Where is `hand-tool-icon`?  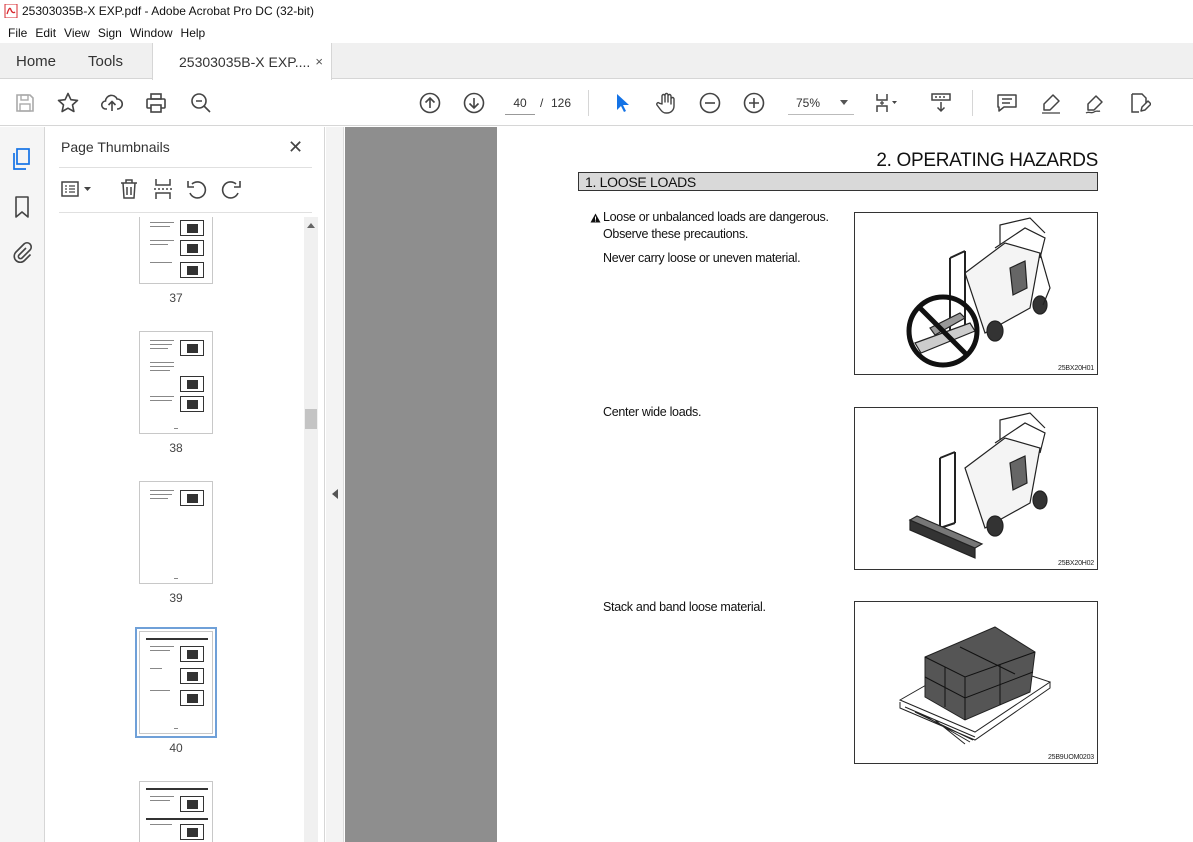 hand-tool-icon is located at coordinates (666, 103).